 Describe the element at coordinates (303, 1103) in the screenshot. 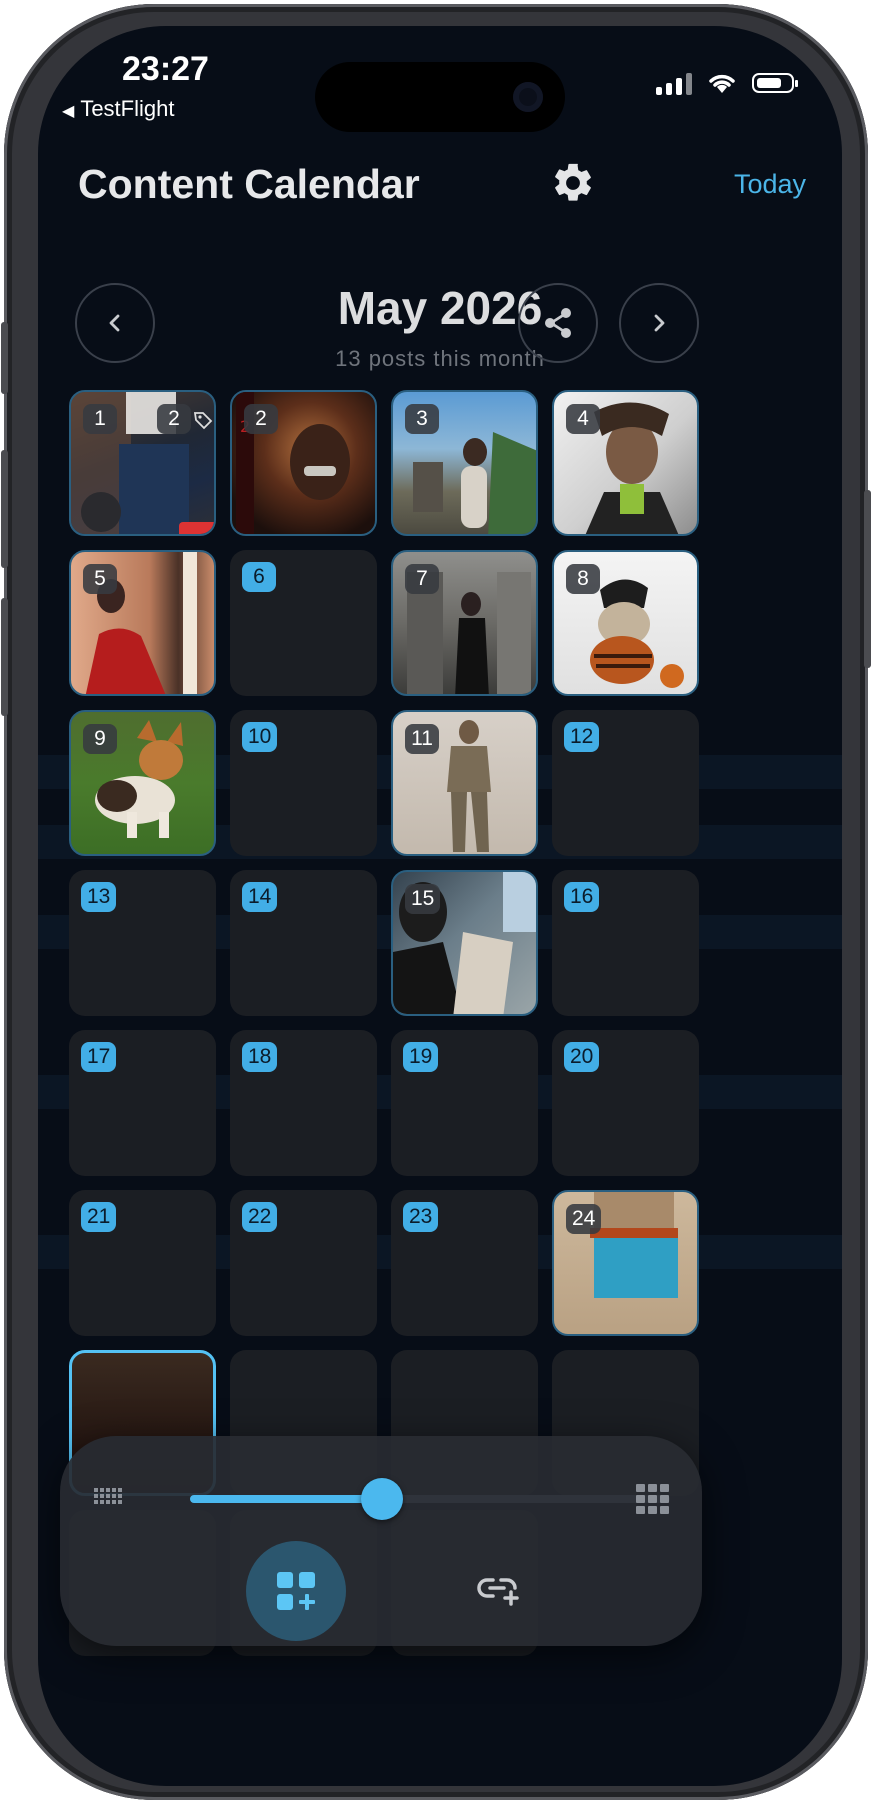

I see `day-cell-18: 18` at that location.